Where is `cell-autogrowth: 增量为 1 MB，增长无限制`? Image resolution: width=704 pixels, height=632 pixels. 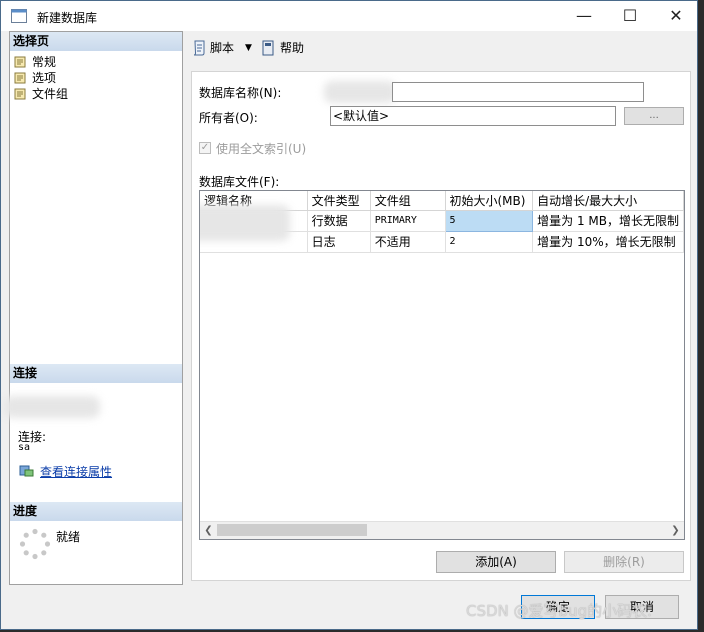
cell-autogrowth: 增量为 1 MB，增长无限制 is located at coordinates (608, 221).